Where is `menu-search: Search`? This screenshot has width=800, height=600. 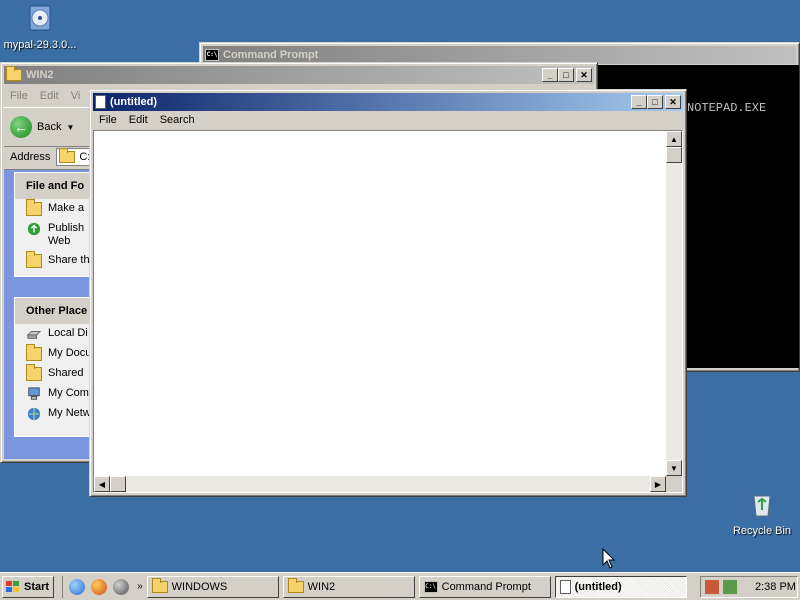
menu-search: Search is located at coordinates (177, 120).